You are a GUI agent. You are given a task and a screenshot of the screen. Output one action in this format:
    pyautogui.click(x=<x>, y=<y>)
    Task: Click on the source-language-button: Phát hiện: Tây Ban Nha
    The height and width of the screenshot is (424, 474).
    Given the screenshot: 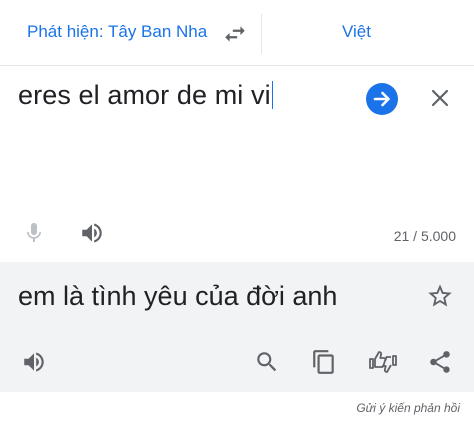 What is the action you would take?
    pyautogui.click(x=117, y=32)
    